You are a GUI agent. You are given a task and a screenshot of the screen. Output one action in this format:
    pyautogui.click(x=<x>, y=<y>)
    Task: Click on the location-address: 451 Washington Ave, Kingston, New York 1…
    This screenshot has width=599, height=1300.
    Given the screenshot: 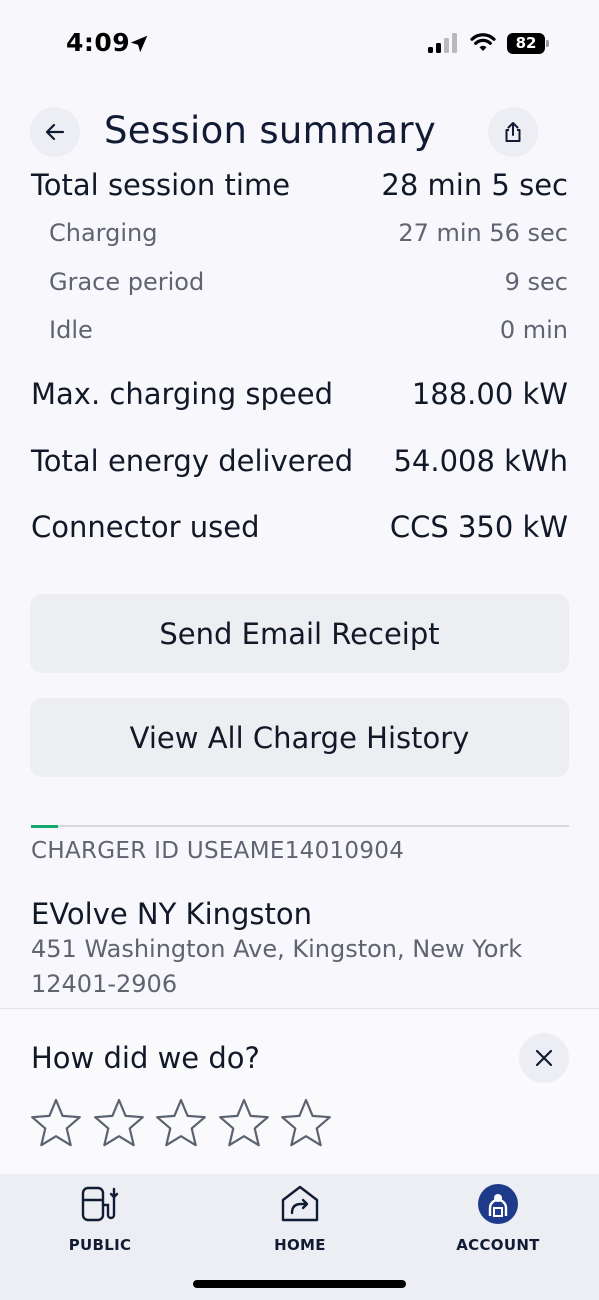 What is the action you would take?
    pyautogui.click(x=277, y=966)
    